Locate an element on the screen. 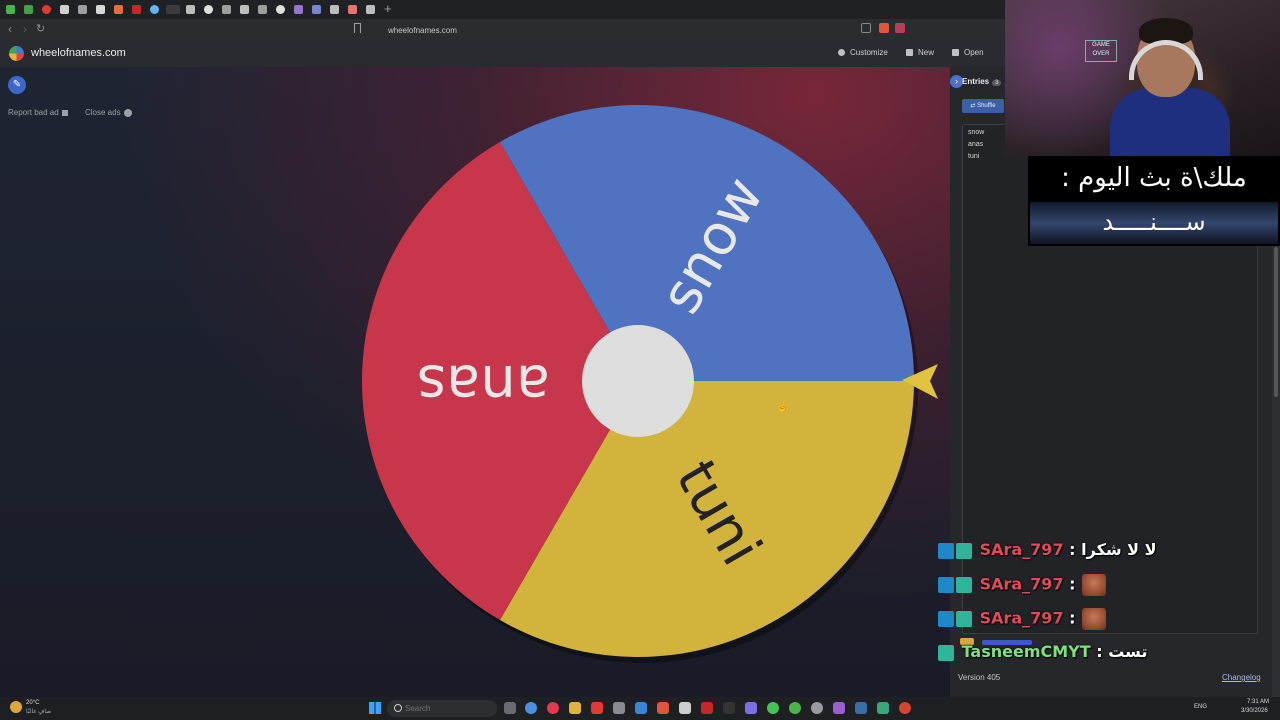 The width and height of the screenshot is (1280, 720). wheel-center-button is located at coordinates (638, 381).